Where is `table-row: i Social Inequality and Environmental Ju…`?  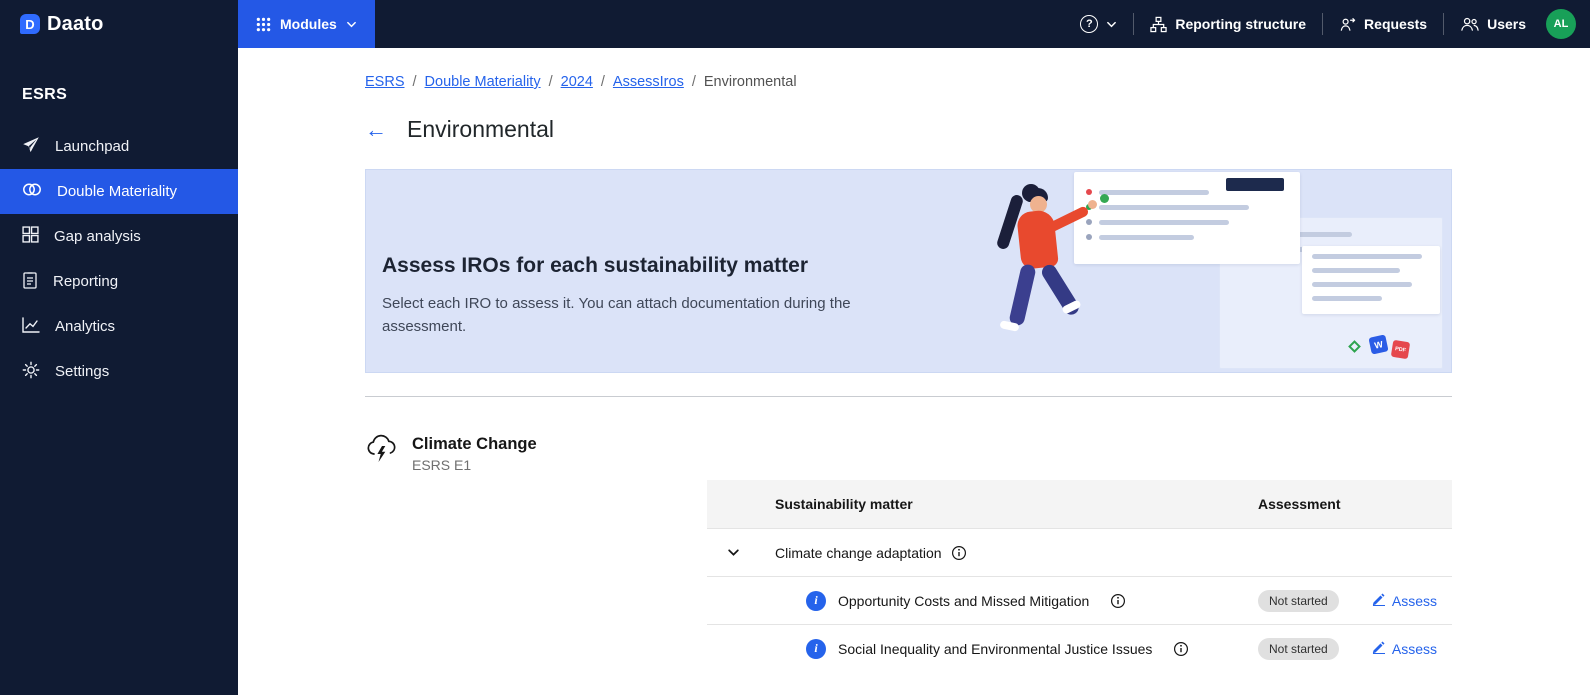
table-row: i Social Inequality and Environmental Ju… is located at coordinates (1079, 648).